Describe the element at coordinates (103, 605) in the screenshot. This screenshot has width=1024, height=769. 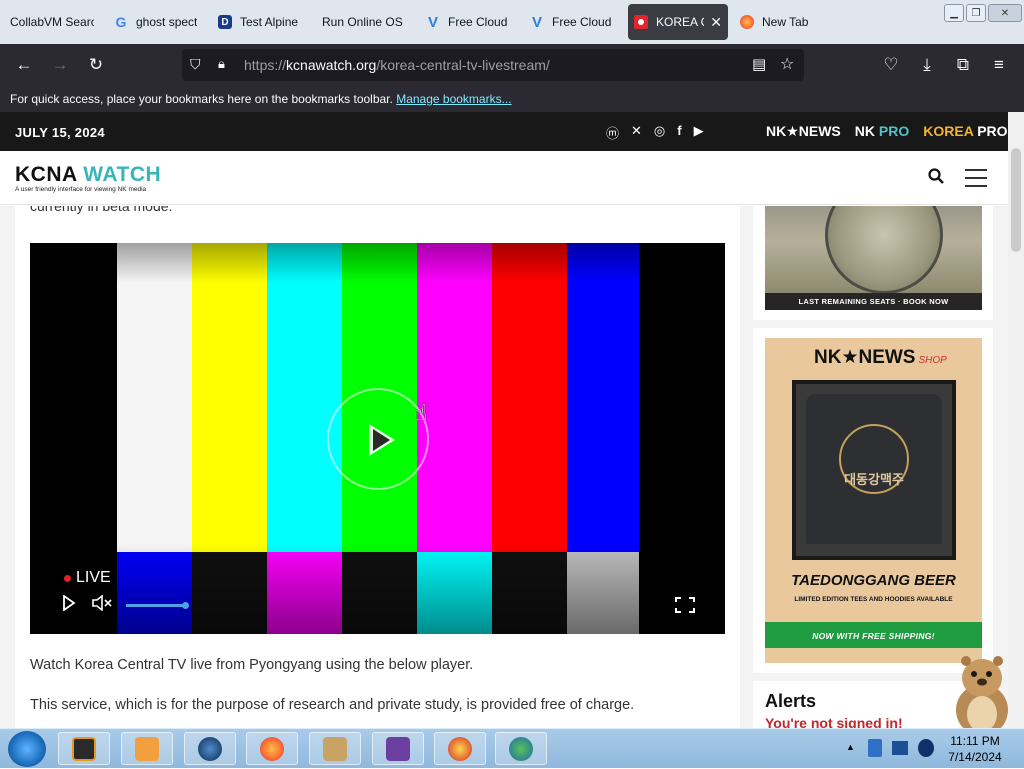
I see `mute-icon` at that location.